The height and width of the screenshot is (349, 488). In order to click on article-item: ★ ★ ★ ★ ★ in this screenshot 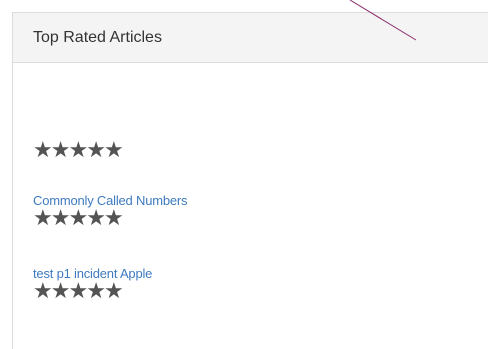, I will do `click(78, 151)`.